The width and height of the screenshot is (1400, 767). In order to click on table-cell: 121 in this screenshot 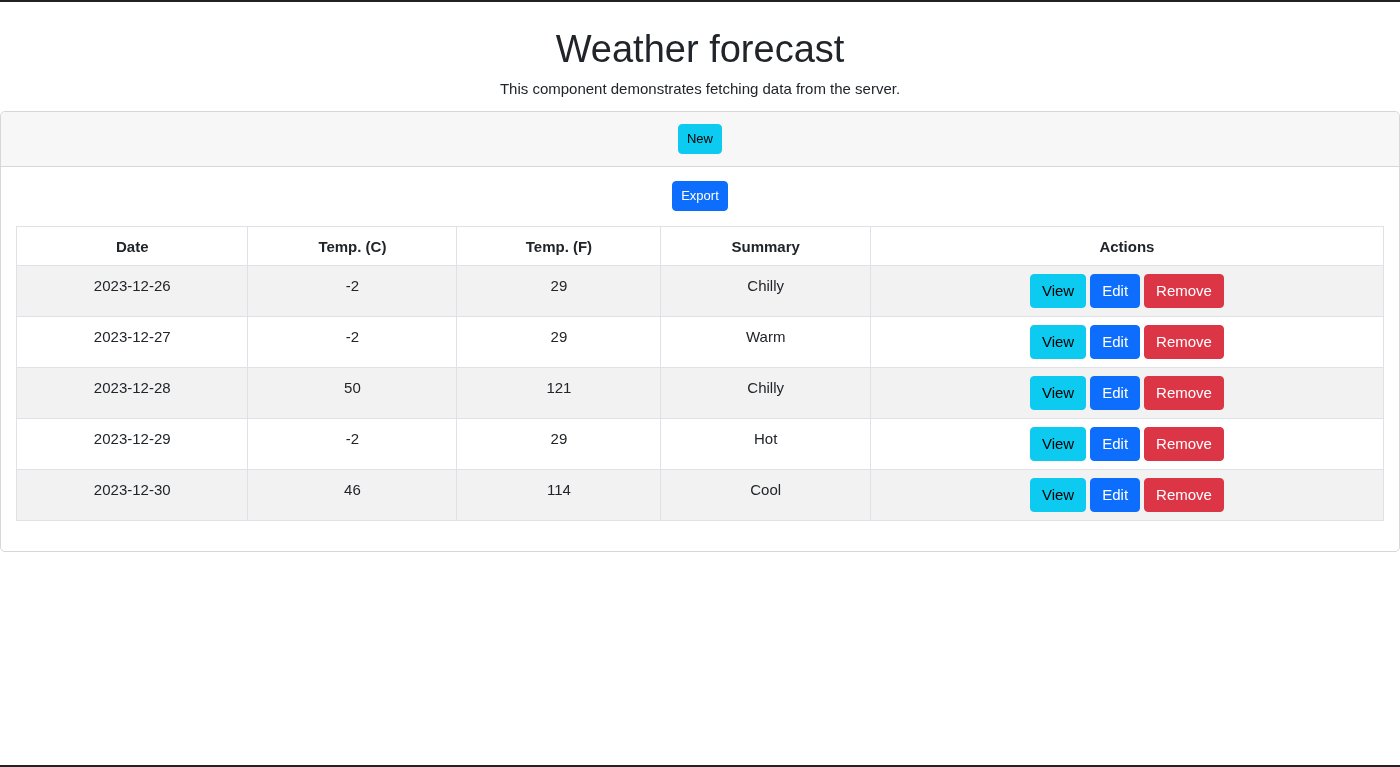, I will do `click(558, 393)`.